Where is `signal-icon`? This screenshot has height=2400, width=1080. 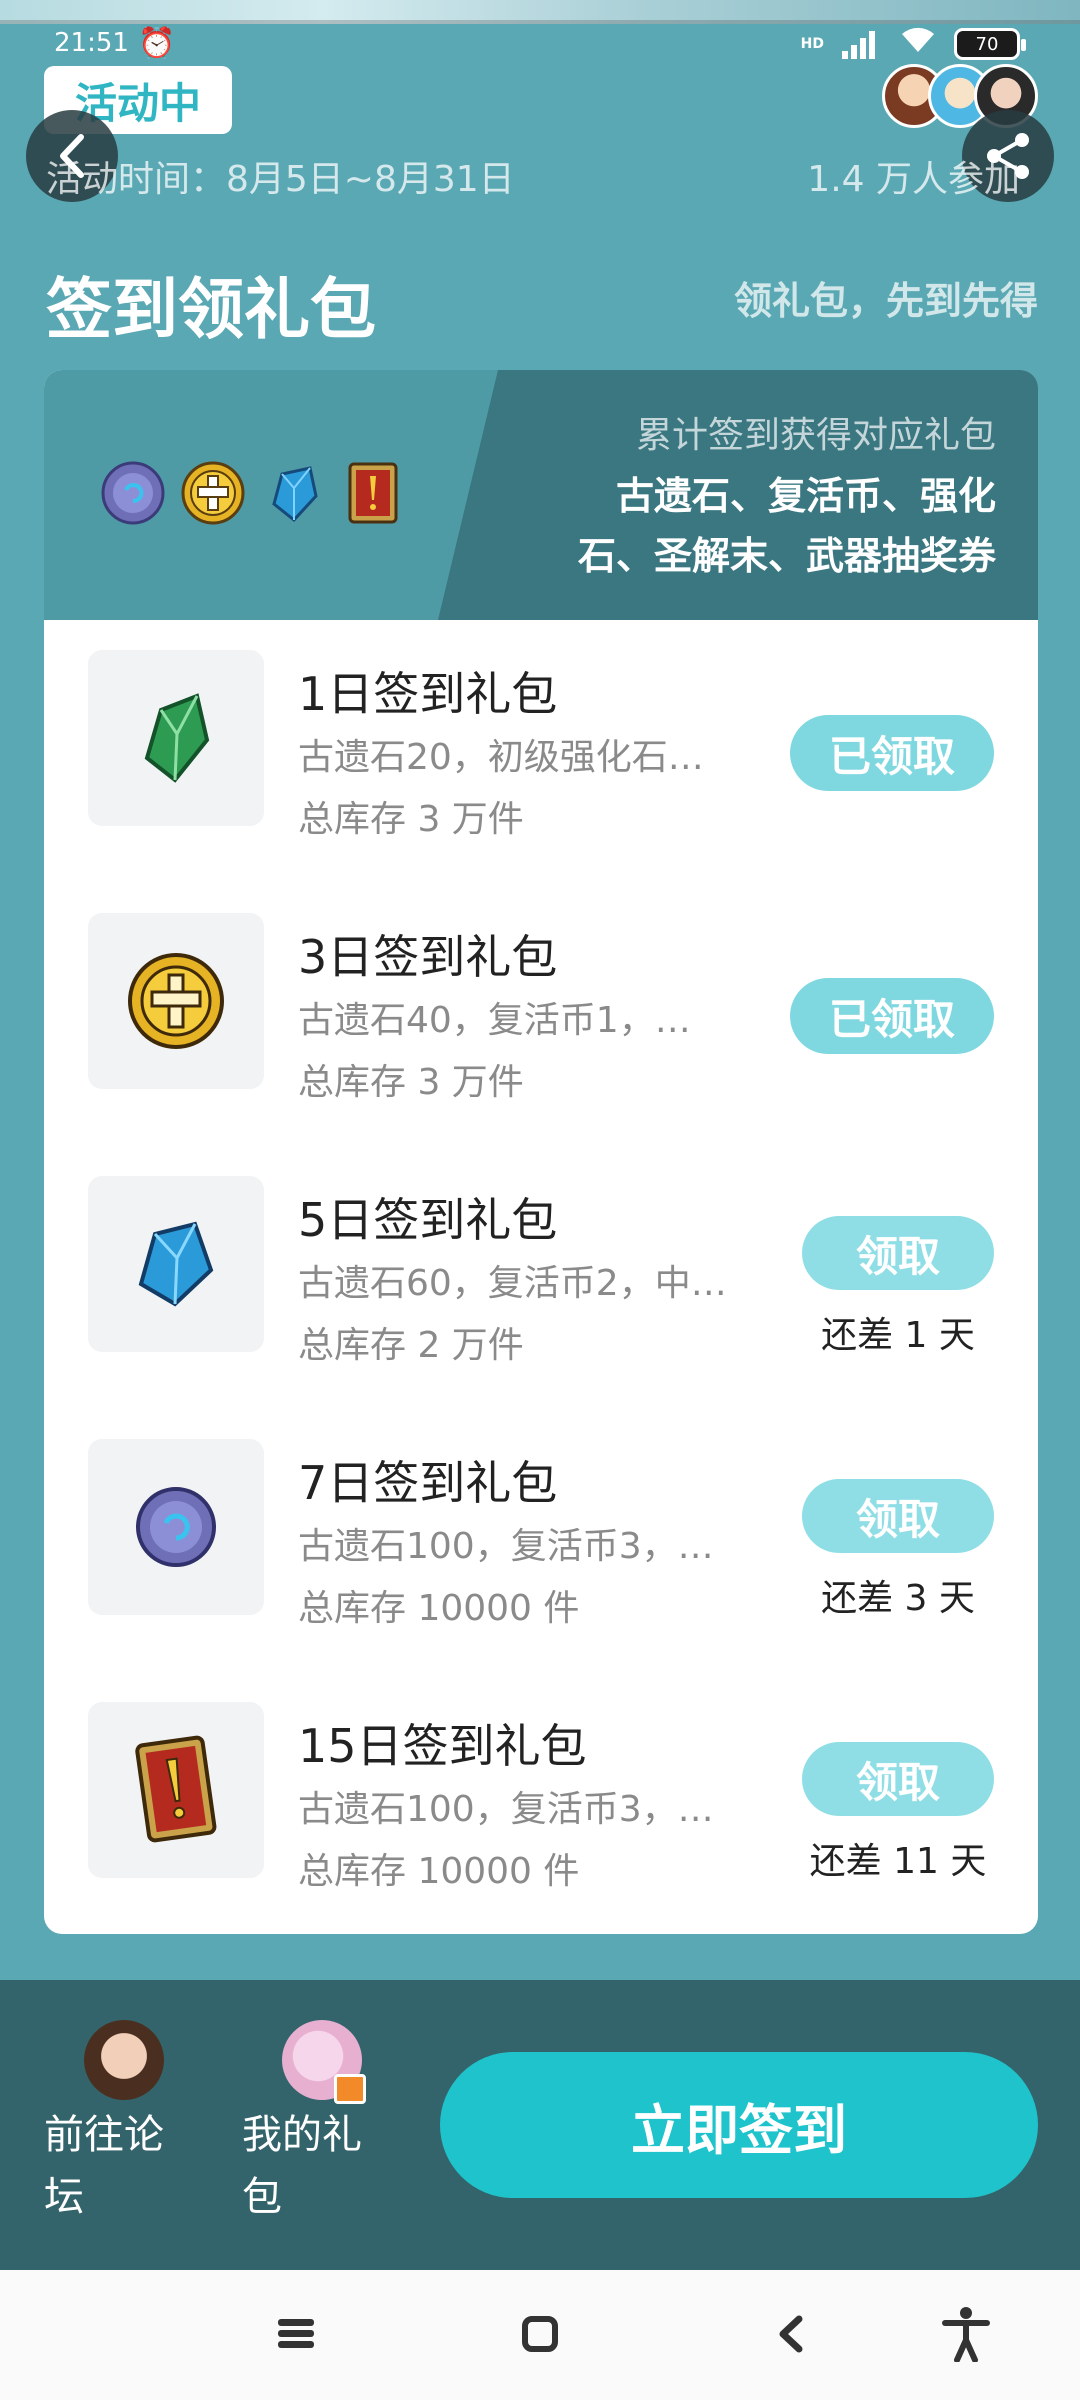 signal-icon is located at coordinates (862, 44).